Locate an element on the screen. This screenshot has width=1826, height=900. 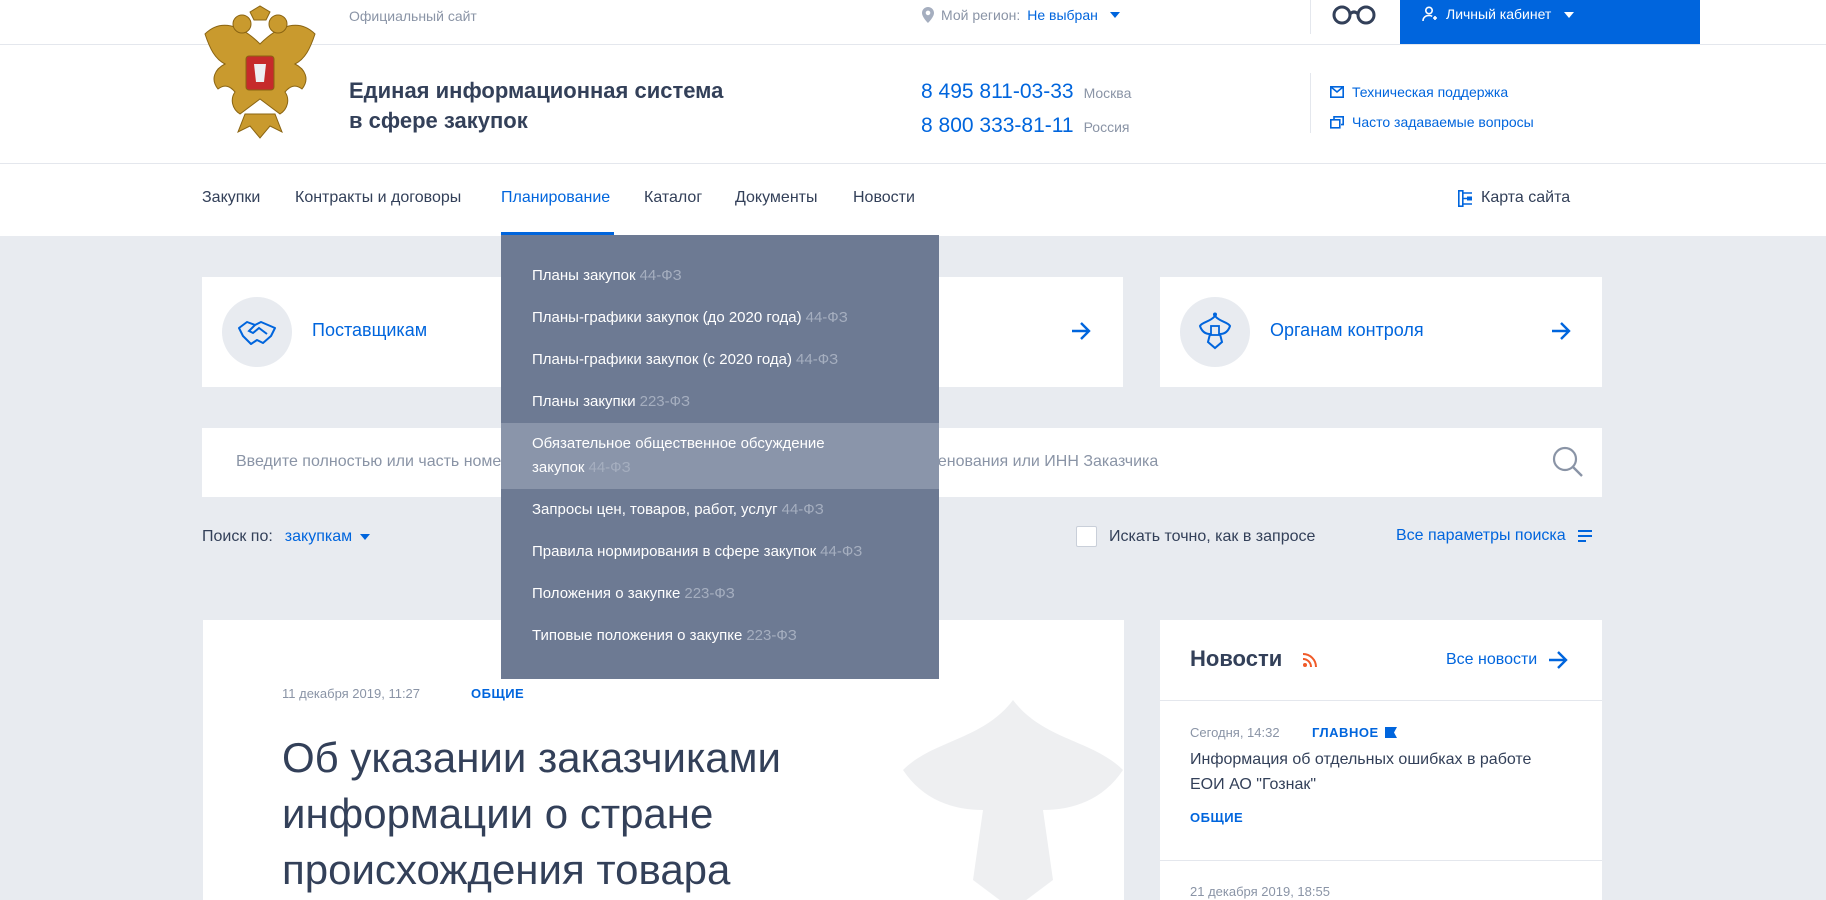
menu-item-label: Правила нормирования в сфере закупок is located at coordinates (674, 551).